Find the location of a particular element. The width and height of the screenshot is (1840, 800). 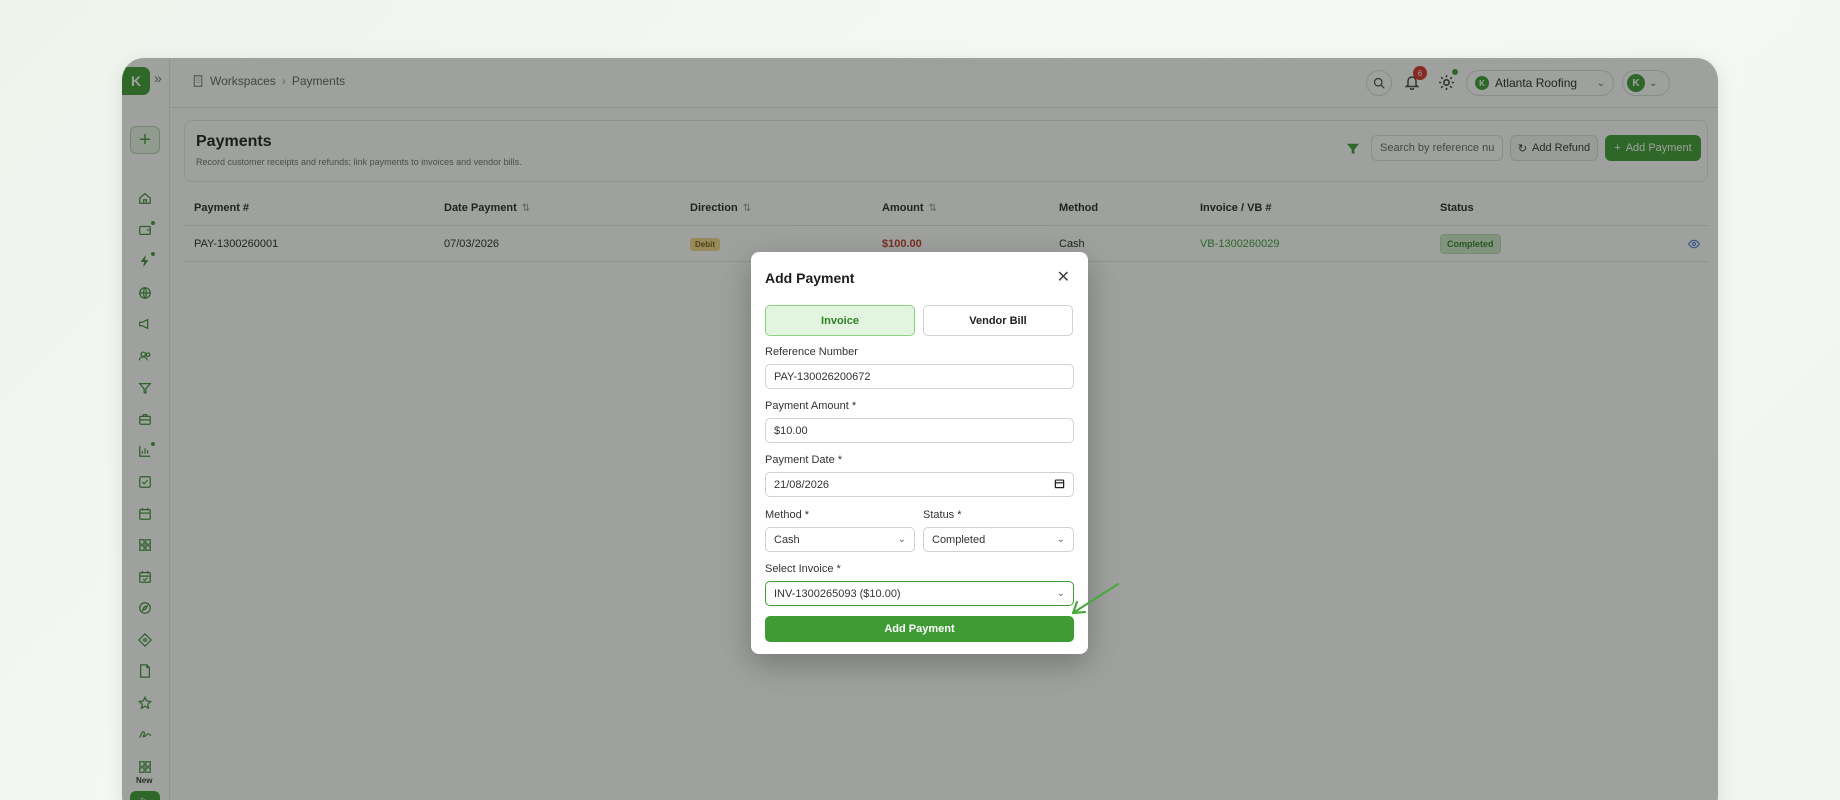

date-field: 21/08/2026 is located at coordinates (919, 484).